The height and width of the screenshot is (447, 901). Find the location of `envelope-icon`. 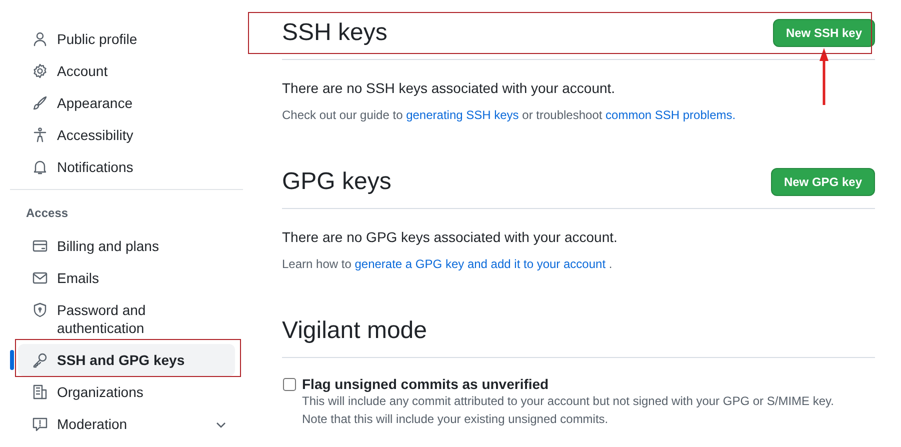

envelope-icon is located at coordinates (40, 278).